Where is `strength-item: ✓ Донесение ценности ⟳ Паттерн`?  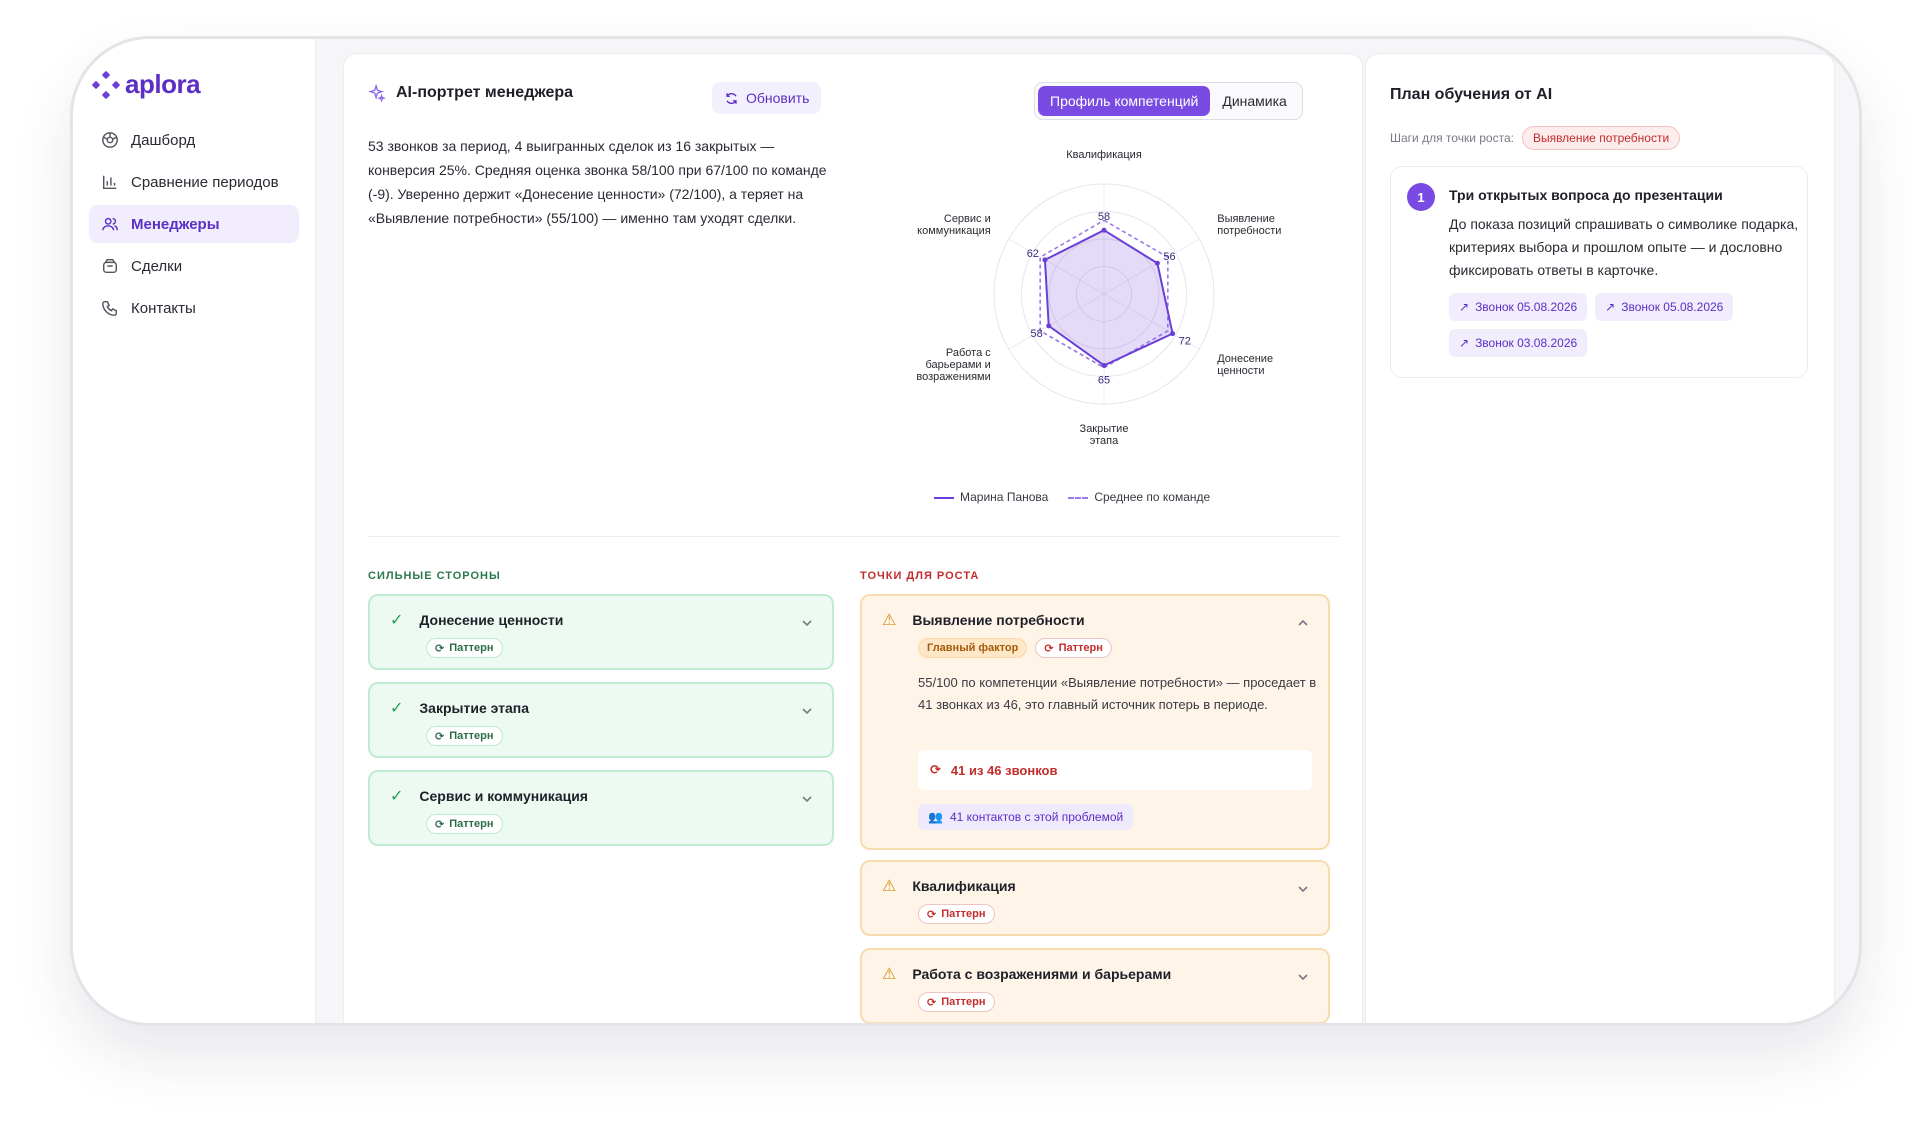 strength-item: ✓ Донесение ценности ⟳ Паттерн is located at coordinates (601, 632).